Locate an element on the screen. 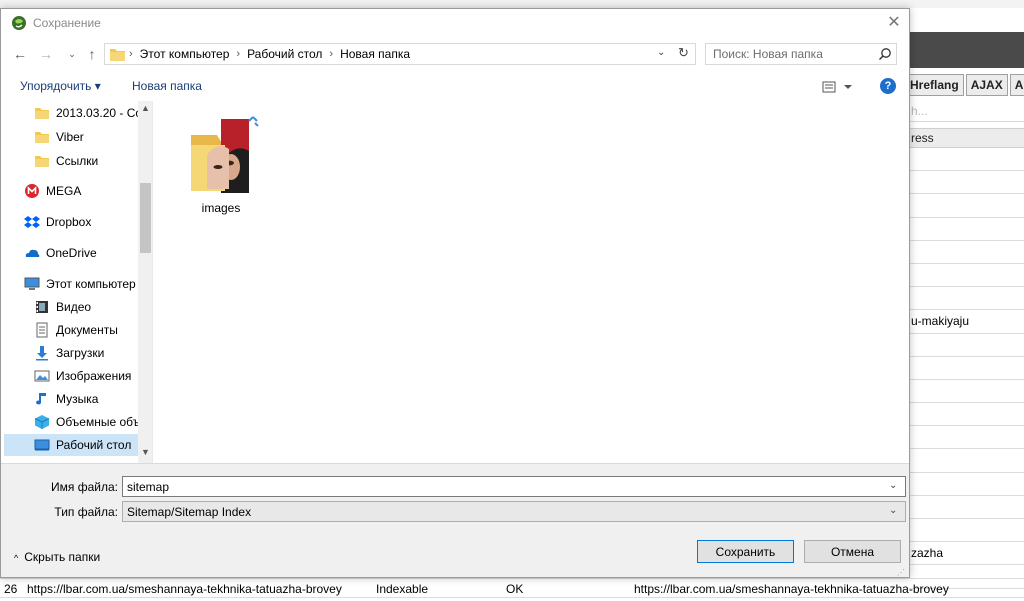 The width and height of the screenshot is (1024, 601). sidebar-item-7: Видео is located at coordinates (62, 307).